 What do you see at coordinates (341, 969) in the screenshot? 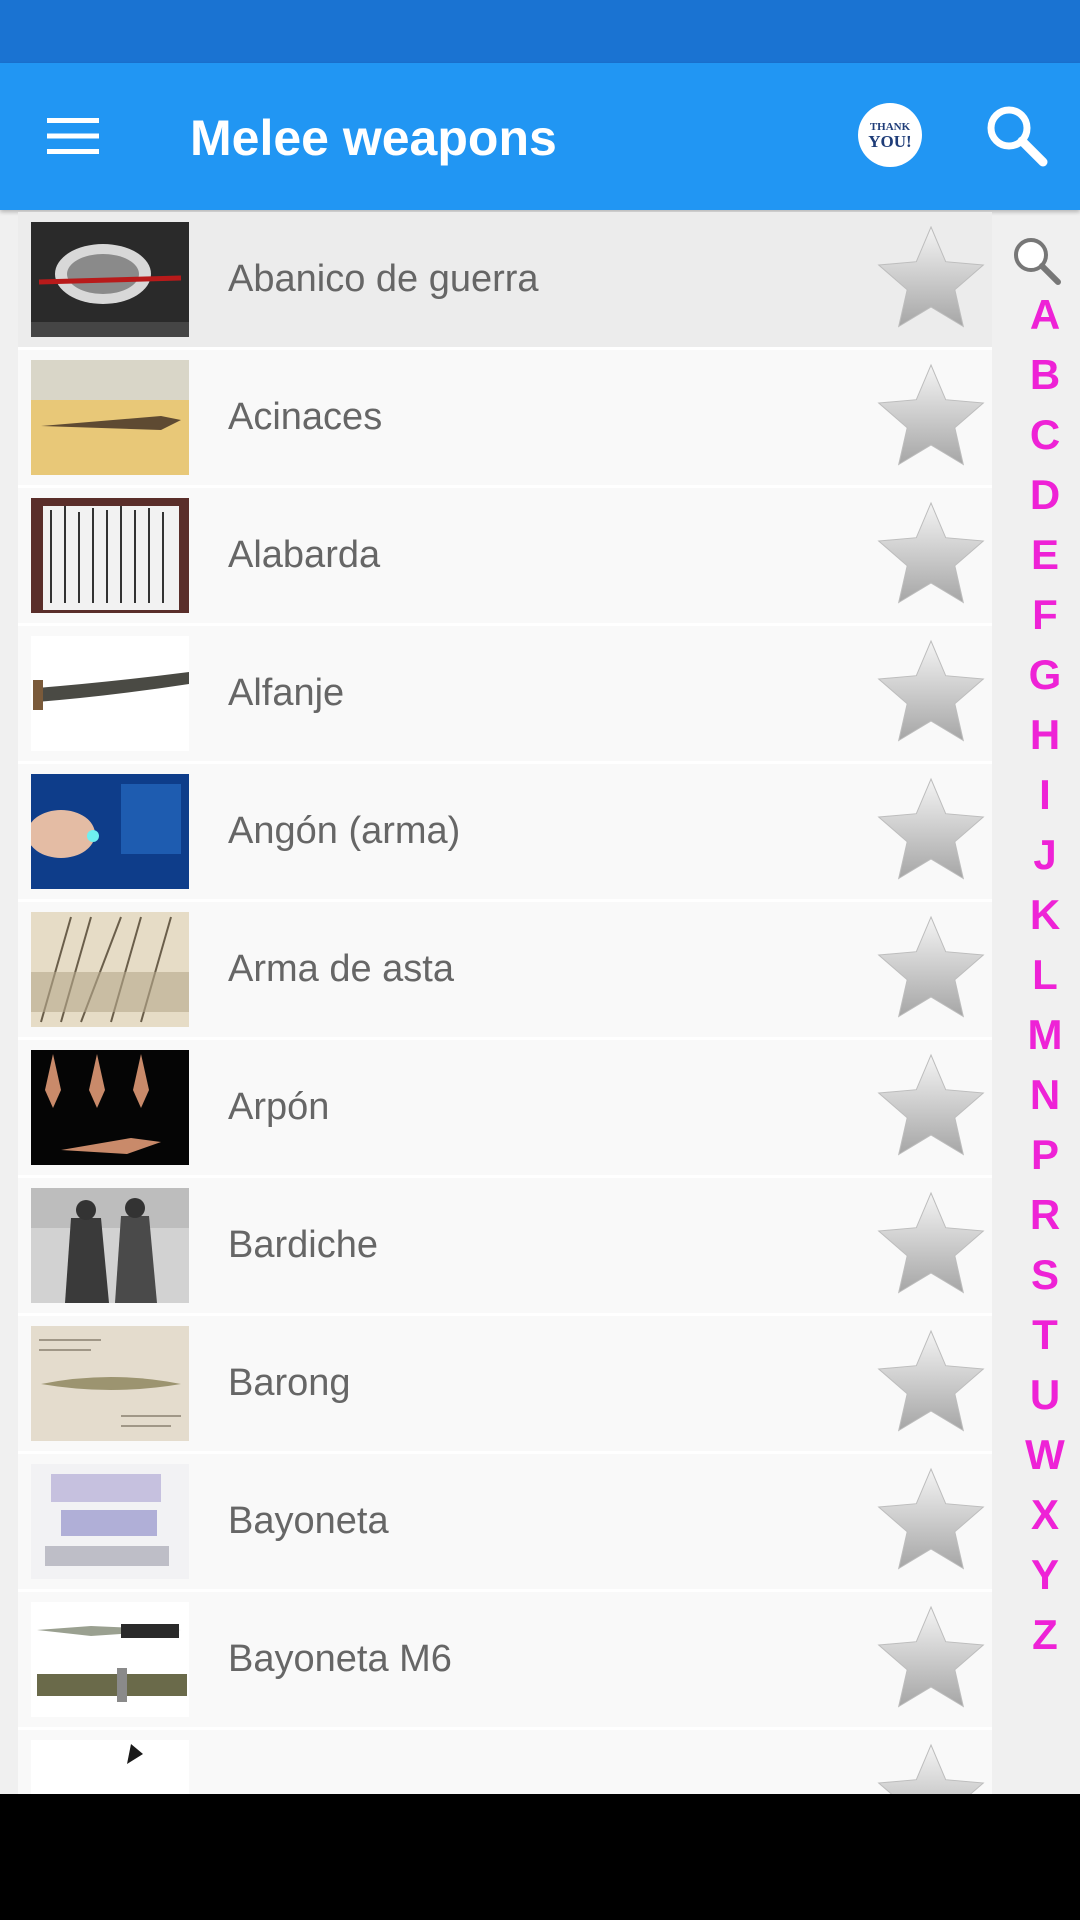
I see `list-item-label: Arma de asta` at bounding box center [341, 969].